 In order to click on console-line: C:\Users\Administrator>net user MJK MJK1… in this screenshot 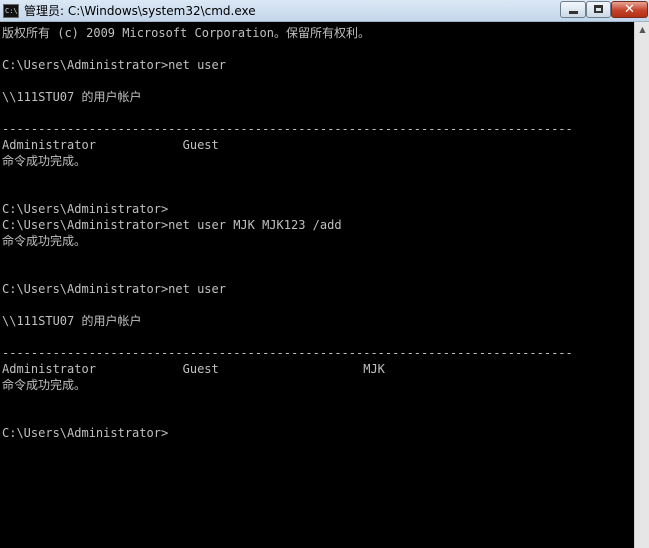, I will do `click(172, 225)`.